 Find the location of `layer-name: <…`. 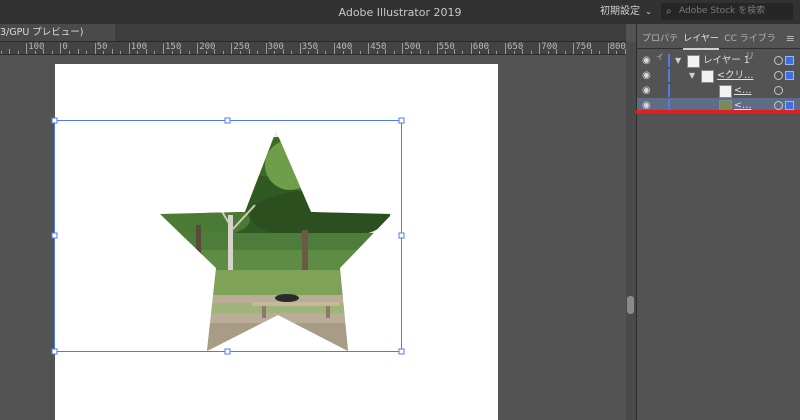

layer-name: <… is located at coordinates (743, 90).